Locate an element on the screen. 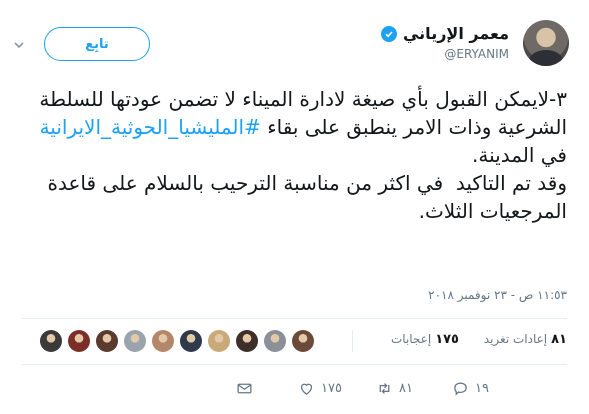  display-name: معمر الإرياني is located at coordinates (456, 33).